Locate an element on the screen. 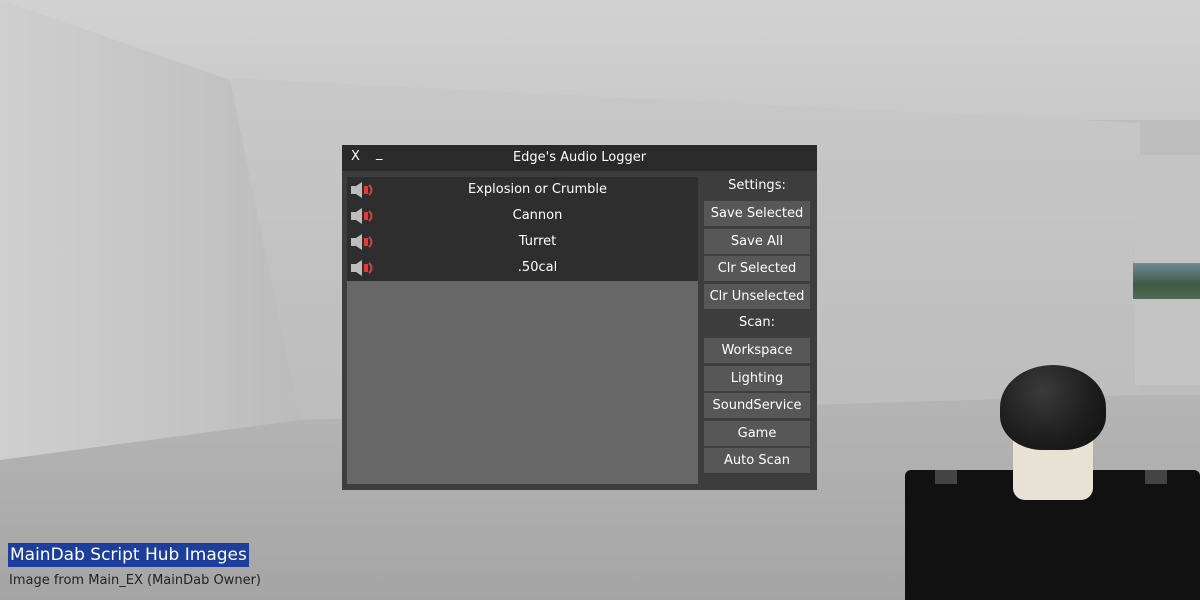  watermark-title: MainDab Script Hub Images is located at coordinates (128, 555).